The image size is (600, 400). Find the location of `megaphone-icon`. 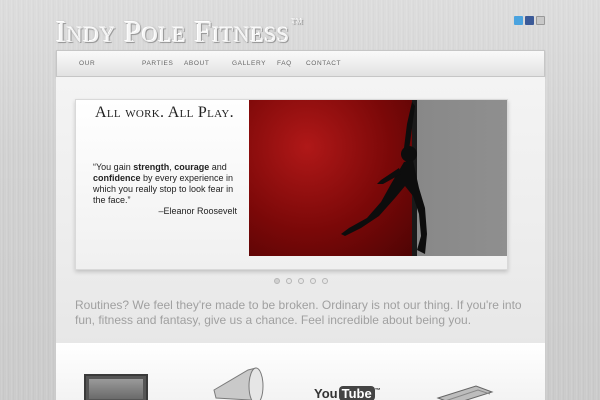

megaphone-icon is located at coordinates (240, 382).